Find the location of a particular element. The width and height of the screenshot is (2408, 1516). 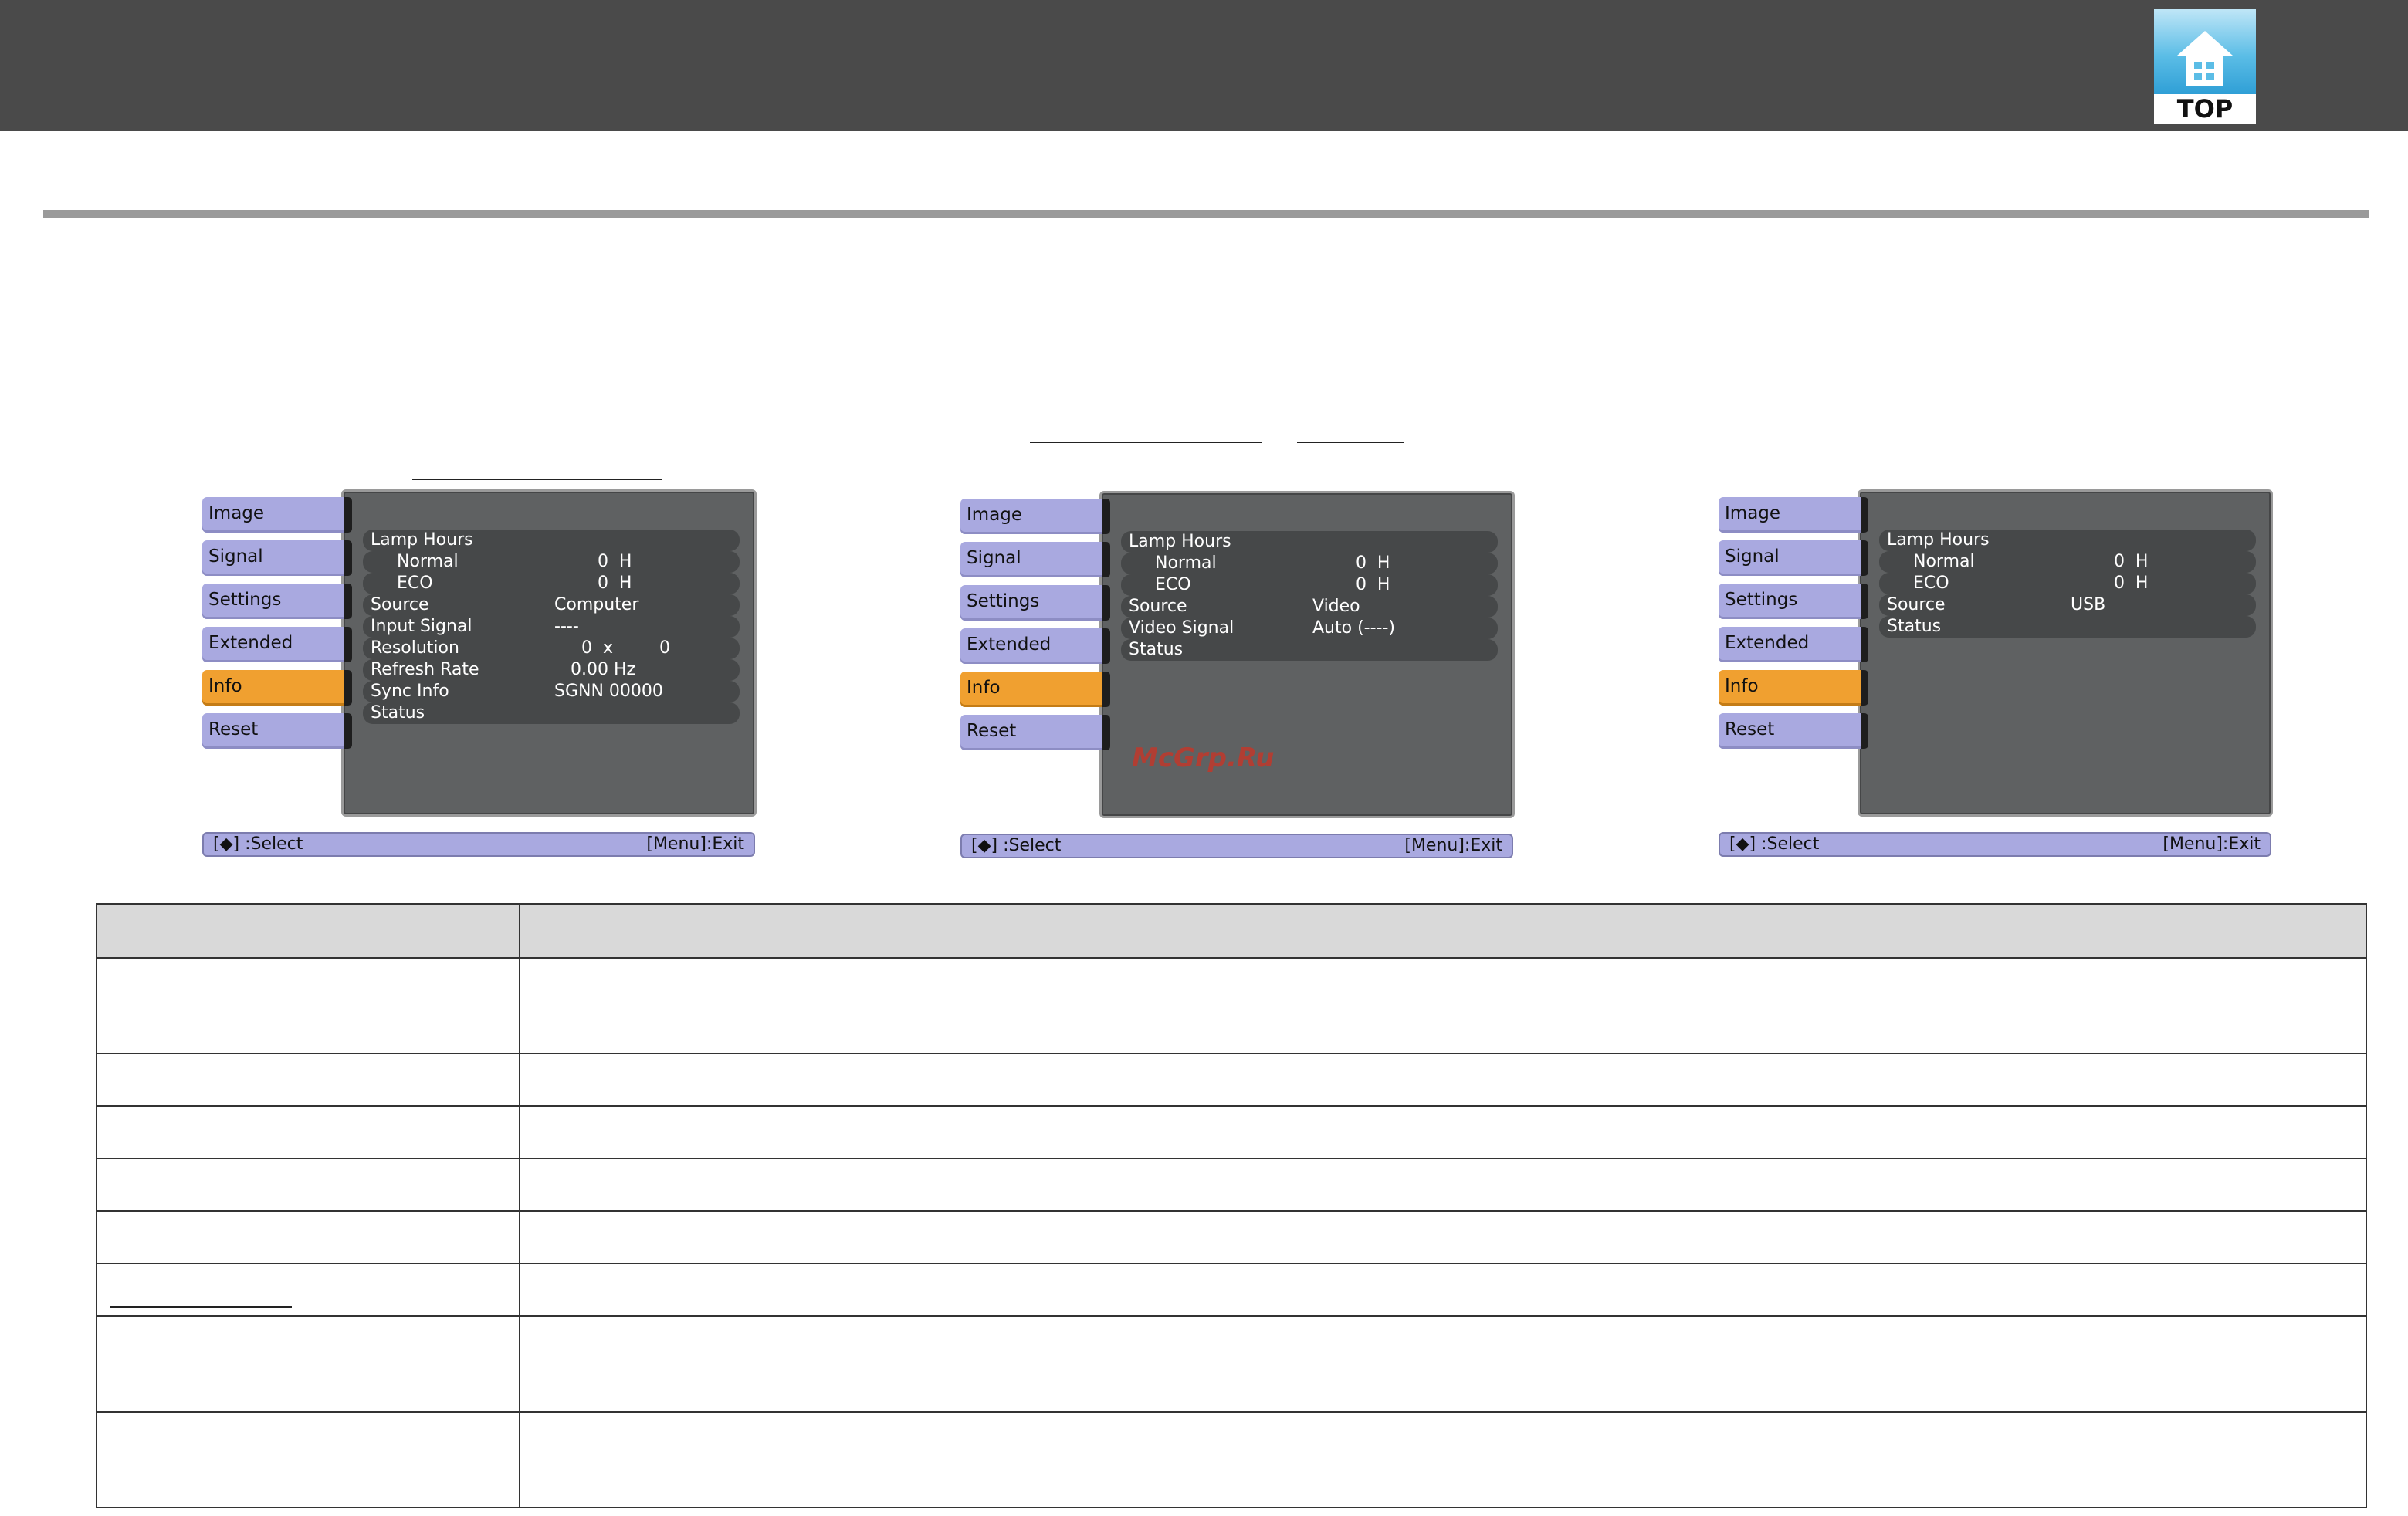

info-row: Refresh Rate 0.00 Hz is located at coordinates (551, 670).